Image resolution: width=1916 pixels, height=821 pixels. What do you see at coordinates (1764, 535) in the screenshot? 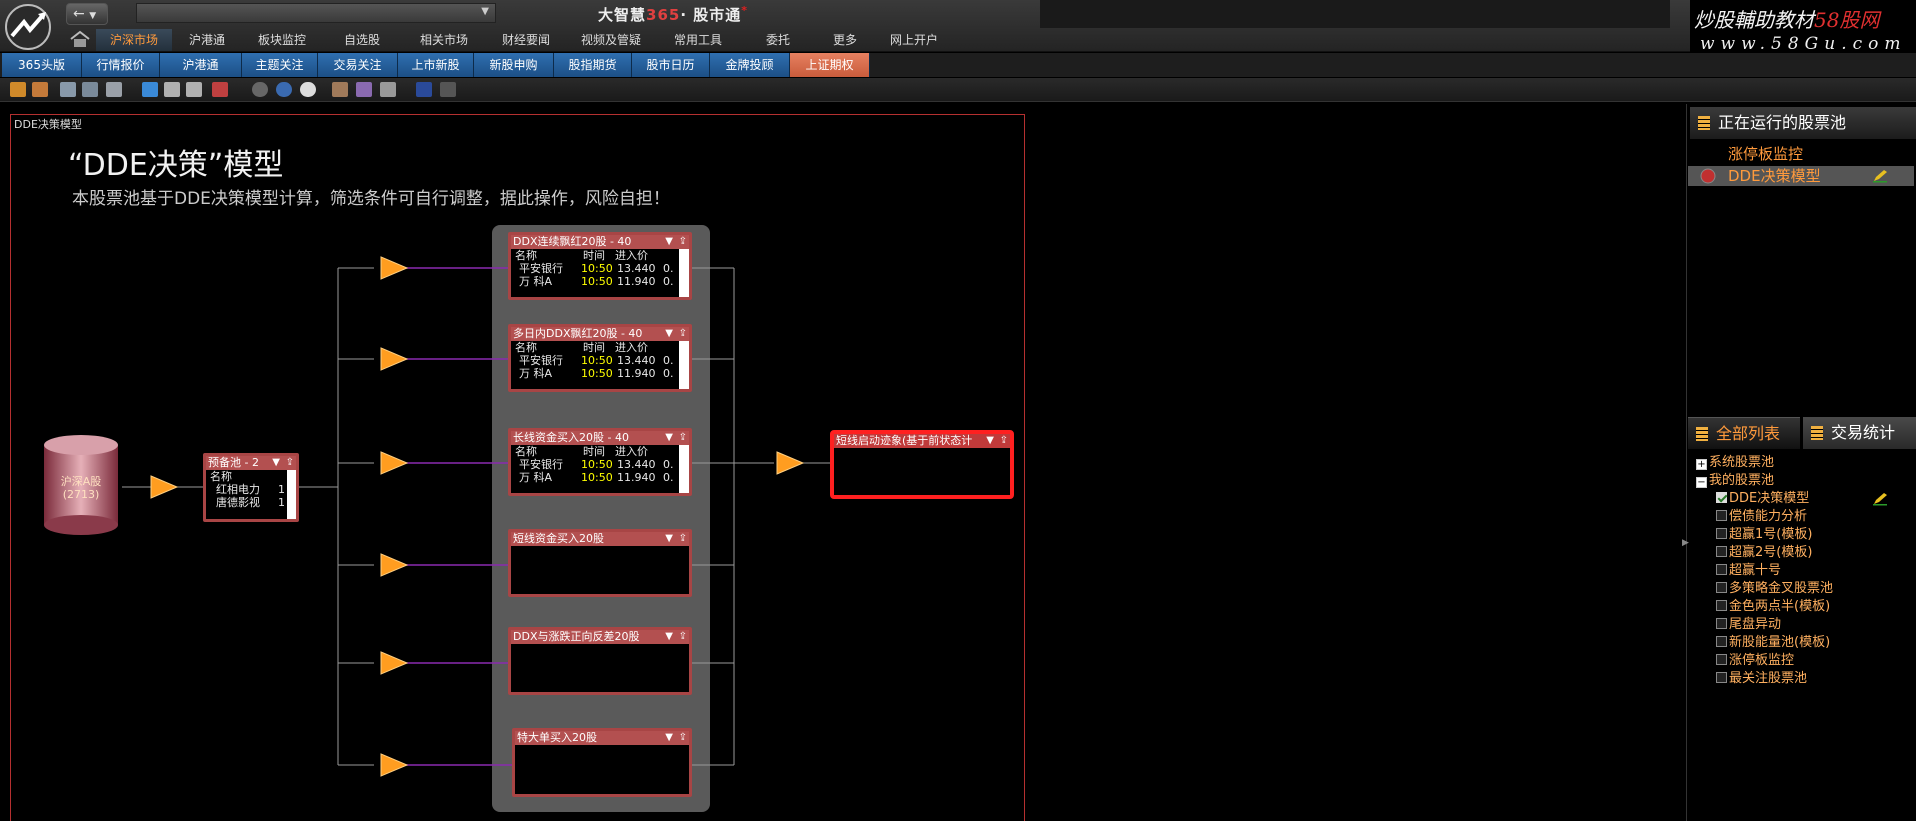
I see `pool-list-item: 超赢1号(模板)` at bounding box center [1764, 535].